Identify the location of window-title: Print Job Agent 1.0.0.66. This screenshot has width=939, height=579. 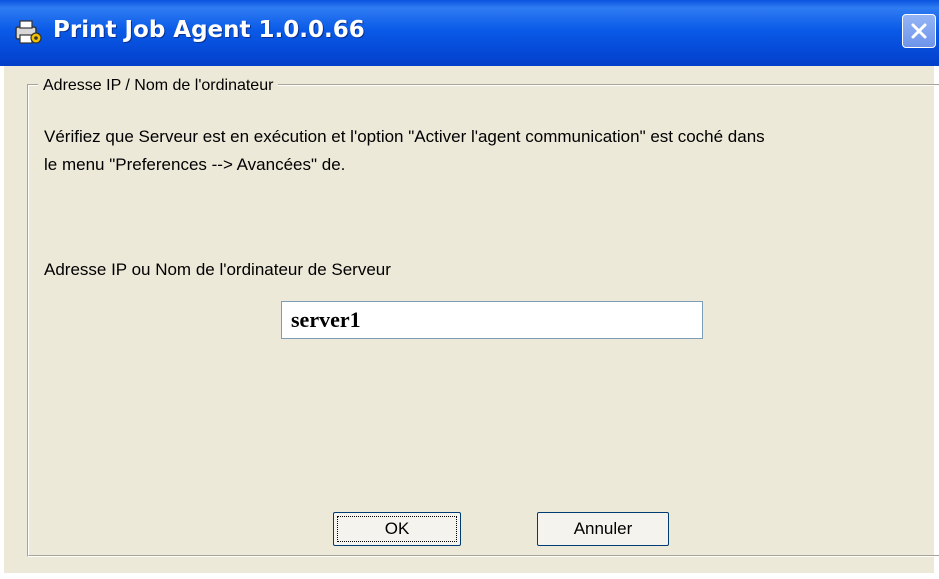
(209, 30).